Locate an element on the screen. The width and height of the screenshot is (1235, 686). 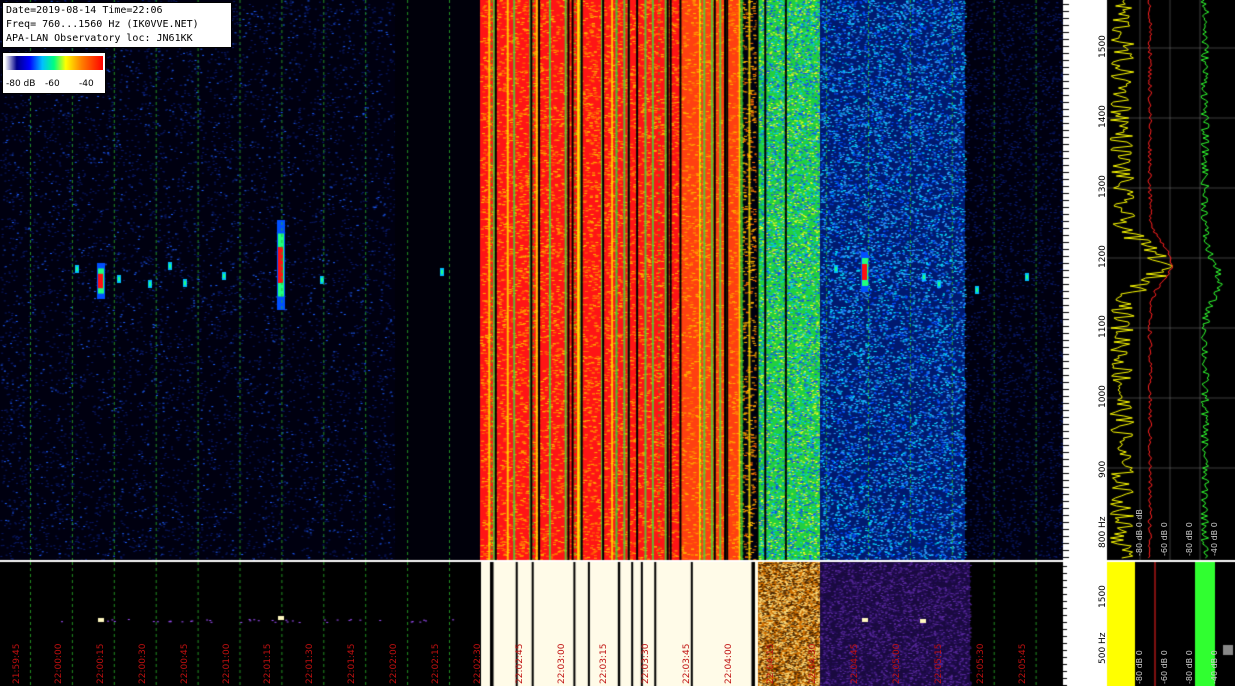
frequency-label: 1100 is located at coordinates (1103, 326).